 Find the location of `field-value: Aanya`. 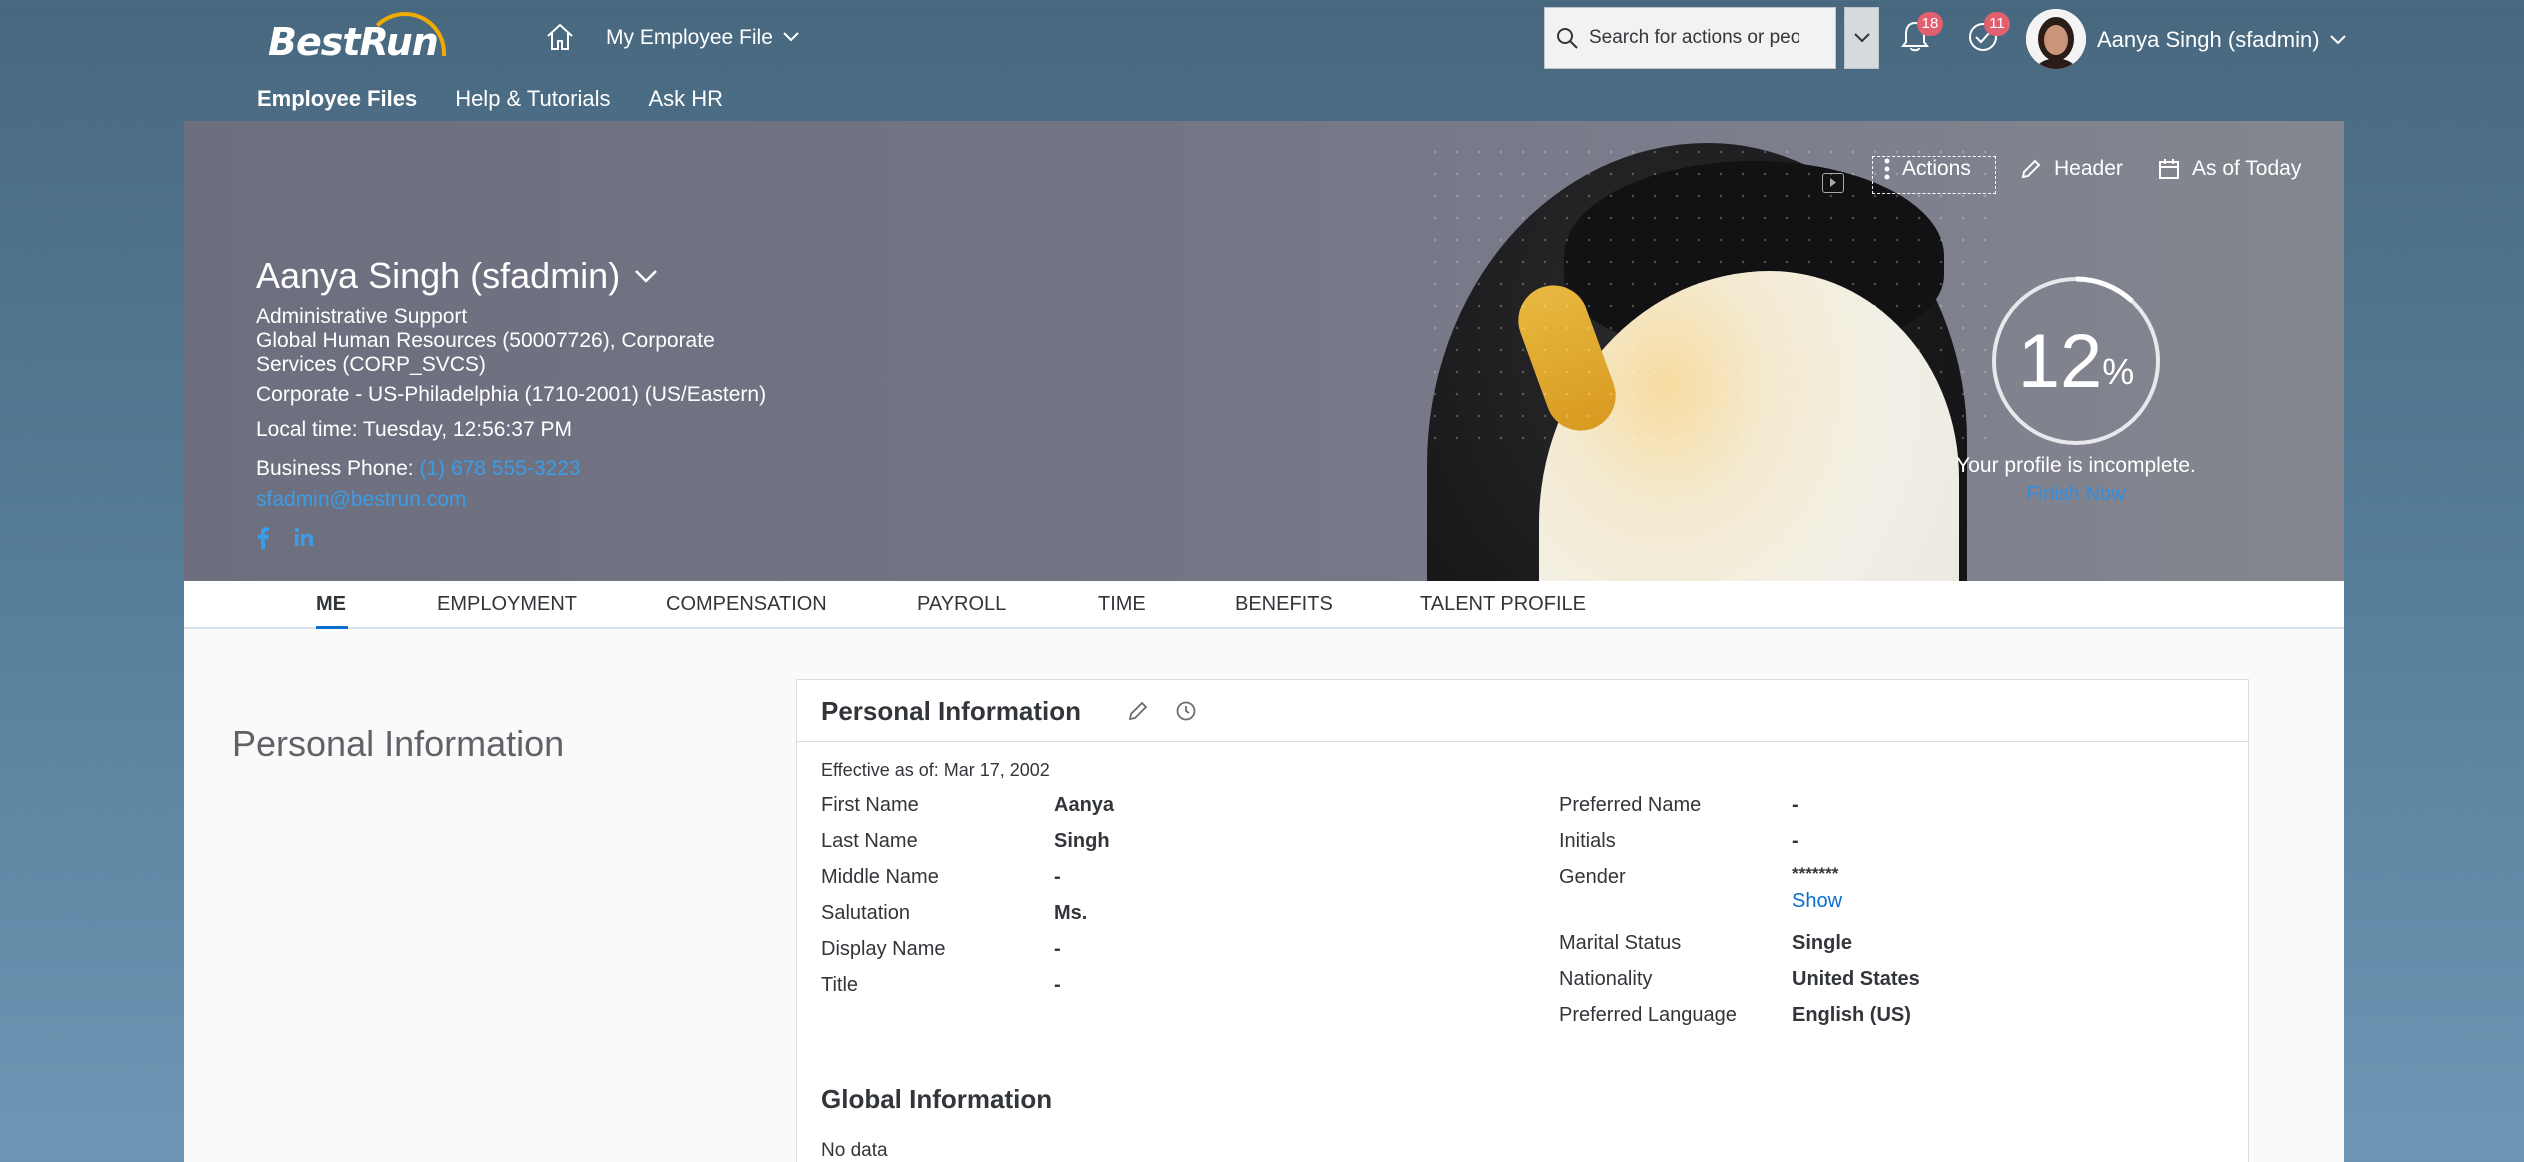

field-value: Aanya is located at coordinates (1084, 805).